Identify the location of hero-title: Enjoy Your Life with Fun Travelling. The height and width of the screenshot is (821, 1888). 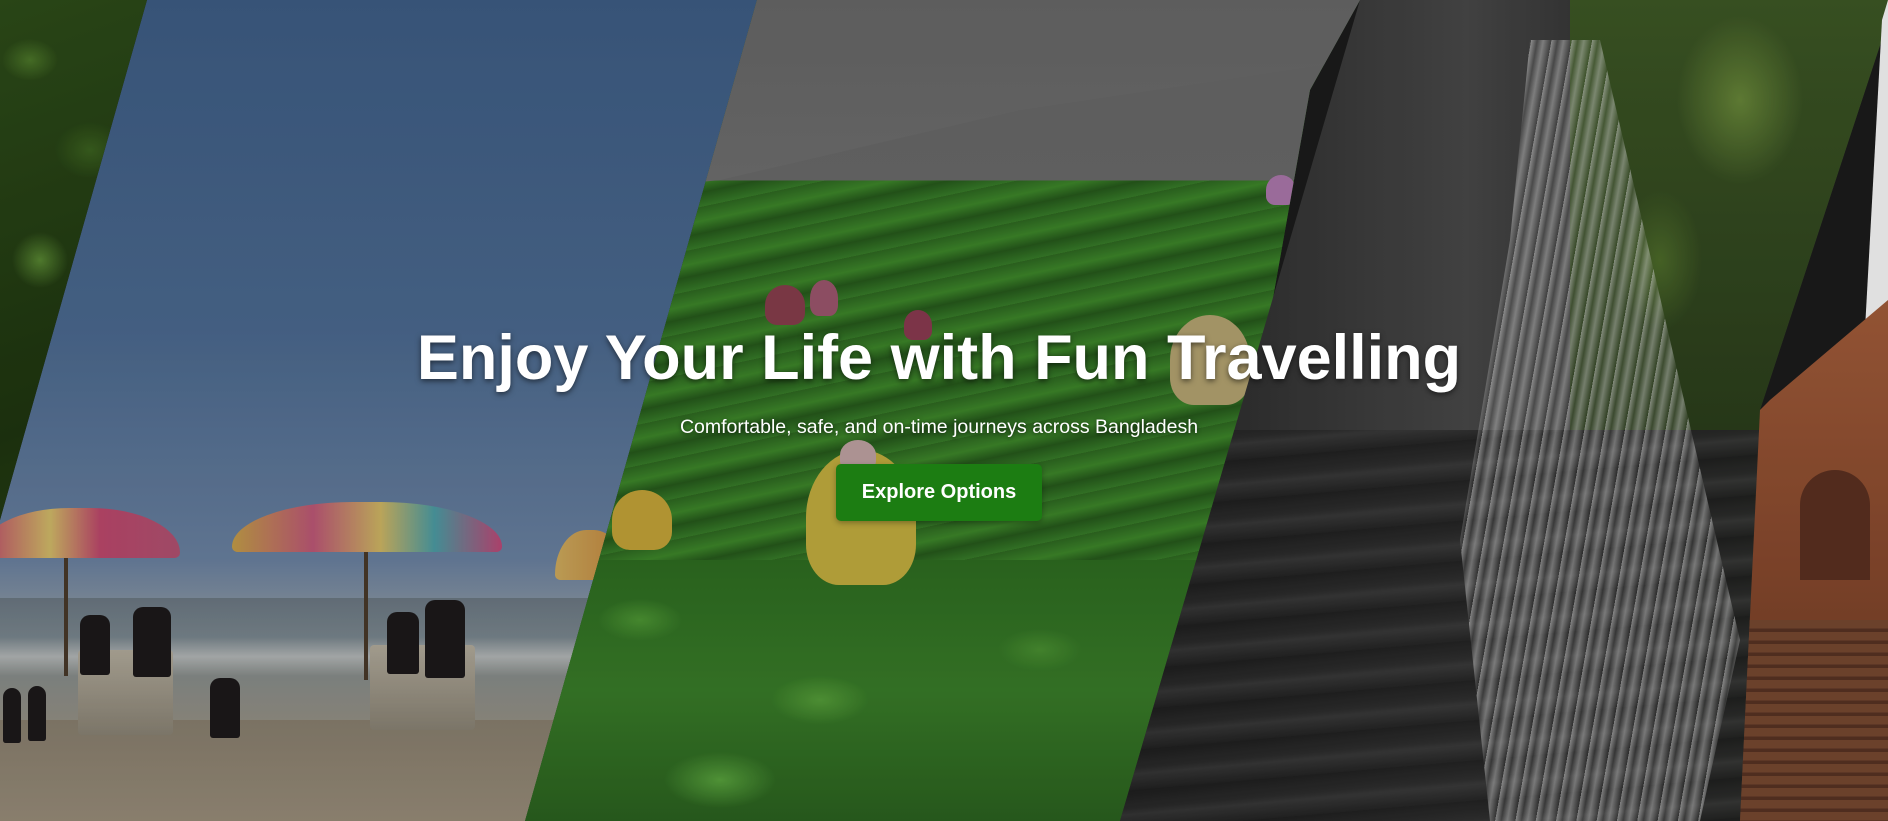
(939, 358).